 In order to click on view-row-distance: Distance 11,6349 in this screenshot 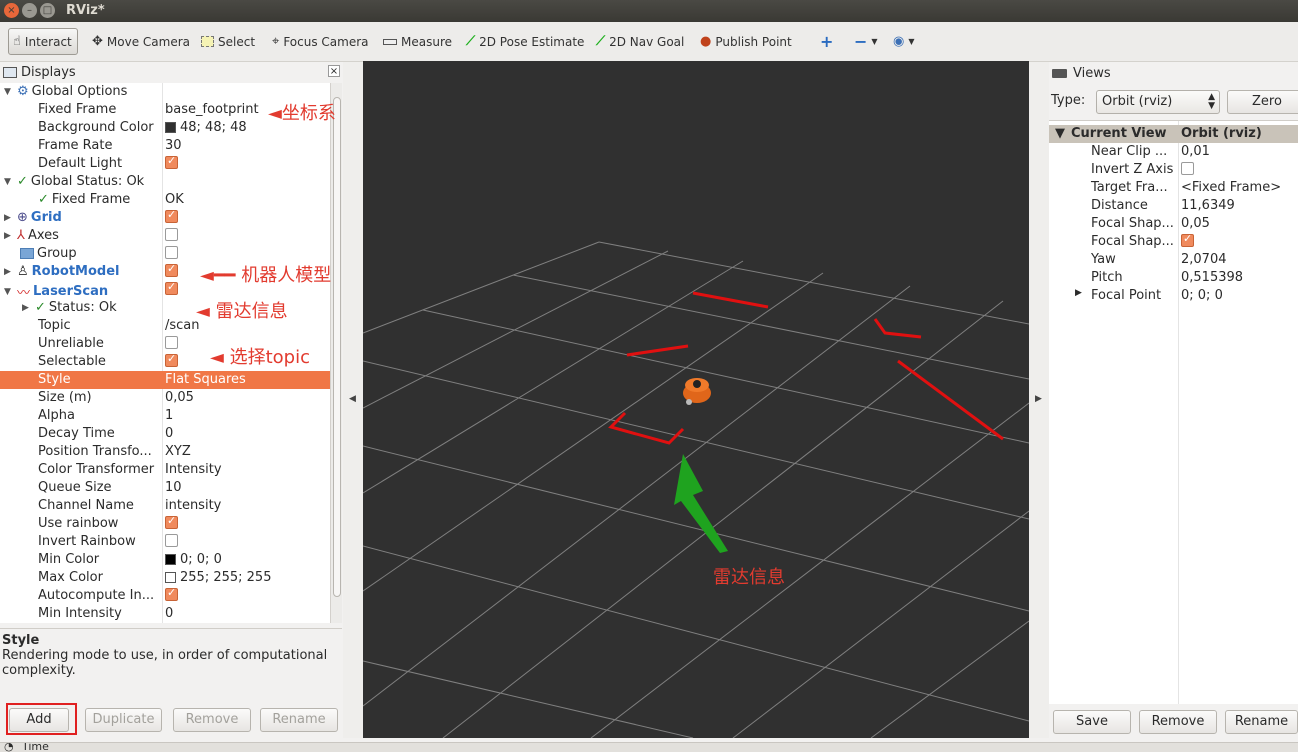, I will do `click(1173, 206)`.